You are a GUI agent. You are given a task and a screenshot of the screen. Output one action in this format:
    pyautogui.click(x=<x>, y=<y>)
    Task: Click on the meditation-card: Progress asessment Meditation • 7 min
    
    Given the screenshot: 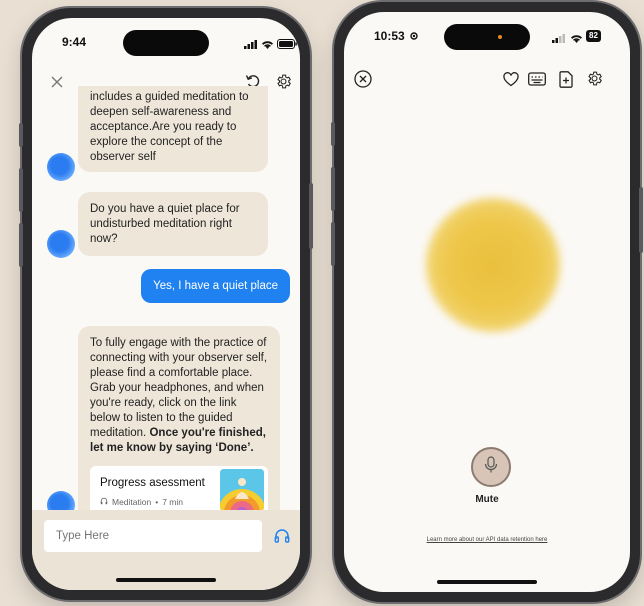 What is the action you would take?
    pyautogui.click(x=179, y=488)
    